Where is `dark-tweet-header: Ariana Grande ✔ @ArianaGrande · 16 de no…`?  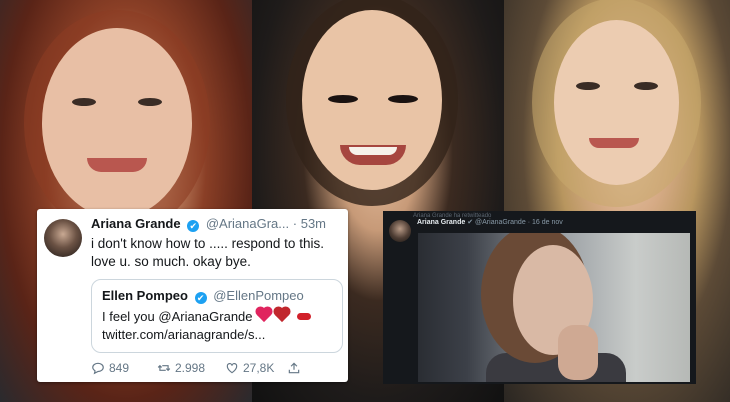
dark-tweet-header: Ariana Grande ✔ @ArianaGrande · 16 de no… is located at coordinates (490, 222).